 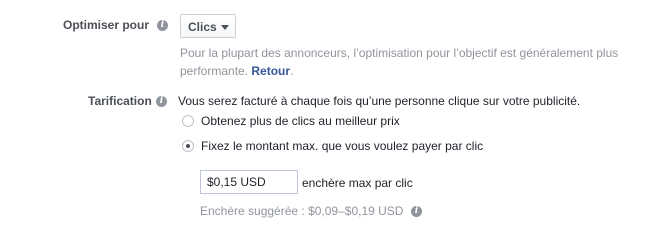 I want to click on radio-selected-dot, so click(x=188, y=146).